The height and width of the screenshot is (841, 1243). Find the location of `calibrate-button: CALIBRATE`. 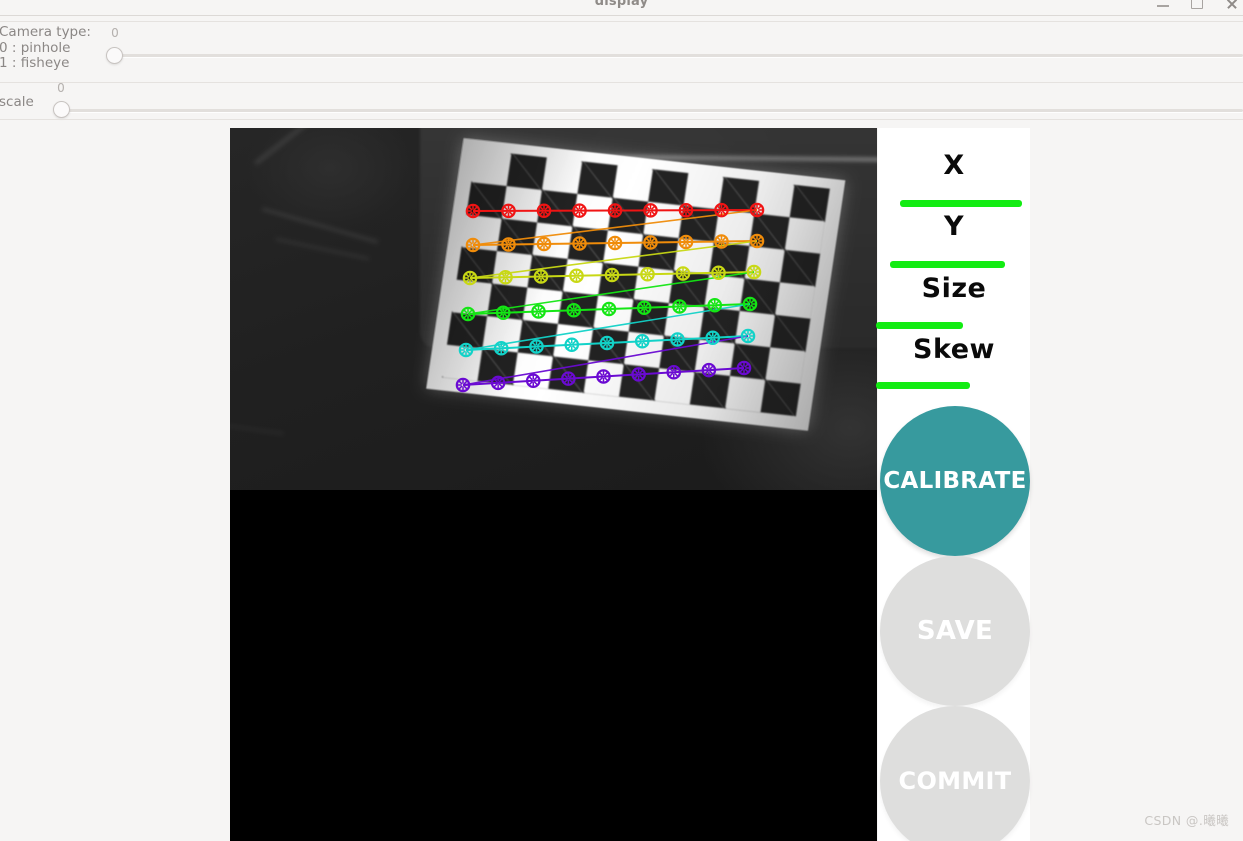

calibrate-button: CALIBRATE is located at coordinates (955, 481).